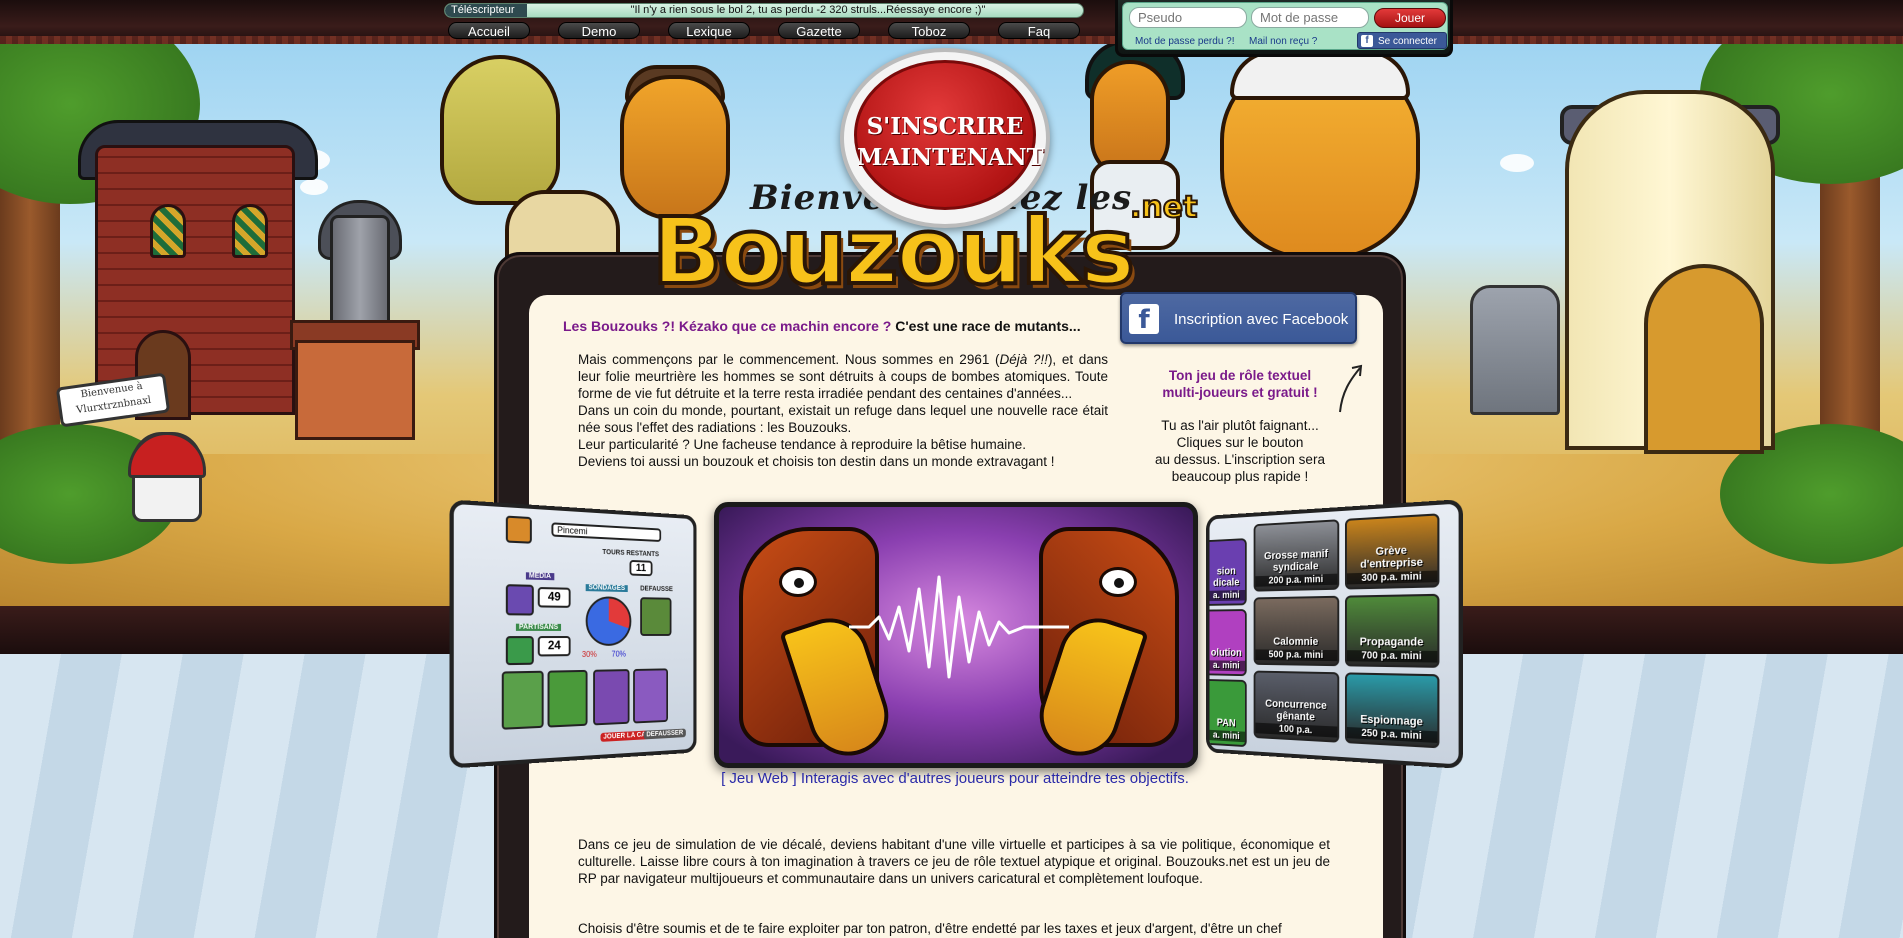 The width and height of the screenshot is (1903, 938). I want to click on main-nav: Accueil Demo Lexique Gazette Toboz Faq, so click(764, 31).